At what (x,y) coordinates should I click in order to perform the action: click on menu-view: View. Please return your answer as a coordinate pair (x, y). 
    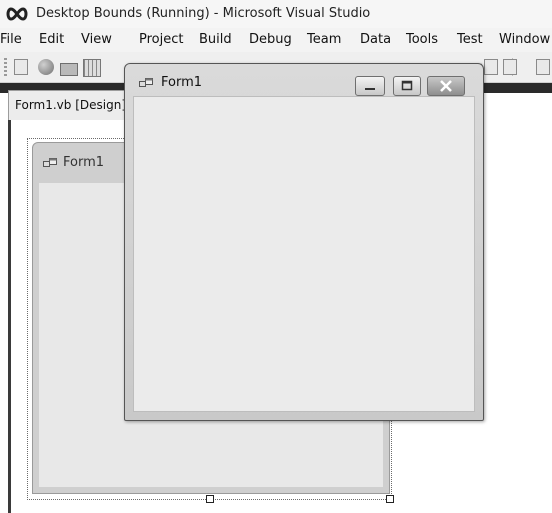
    Looking at the image, I should click on (96, 39).